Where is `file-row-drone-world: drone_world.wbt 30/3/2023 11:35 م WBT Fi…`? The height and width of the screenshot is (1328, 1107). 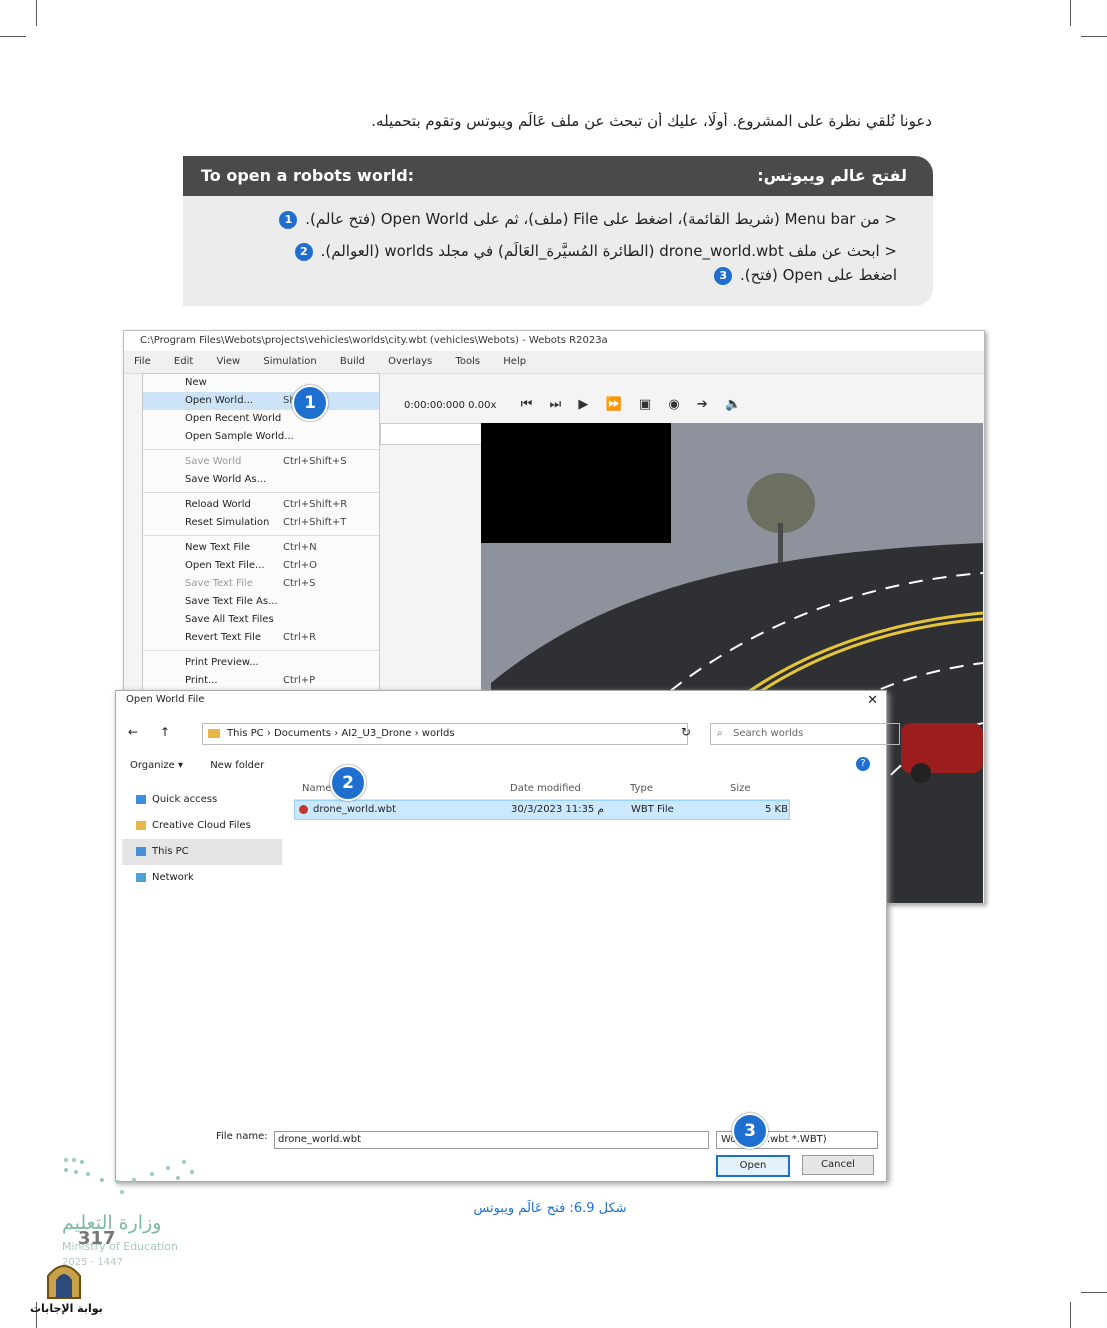 file-row-drone-world: drone_world.wbt 30/3/2023 11:35 م WBT Fi… is located at coordinates (542, 810).